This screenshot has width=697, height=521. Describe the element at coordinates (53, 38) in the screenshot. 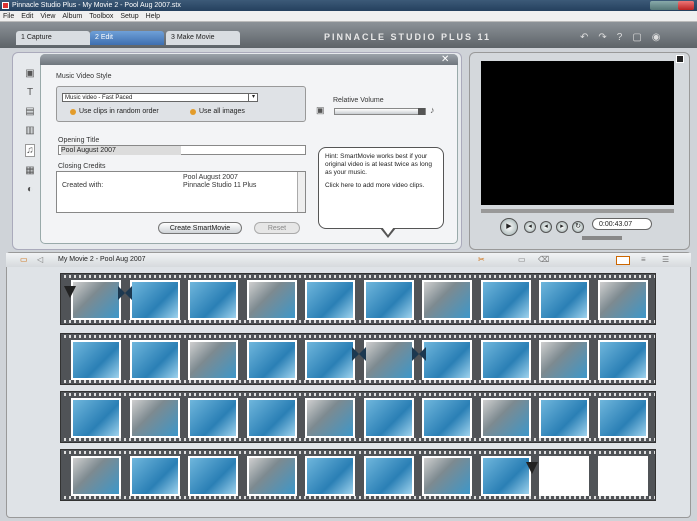

I see `tab-capture: 1 Capture` at that location.